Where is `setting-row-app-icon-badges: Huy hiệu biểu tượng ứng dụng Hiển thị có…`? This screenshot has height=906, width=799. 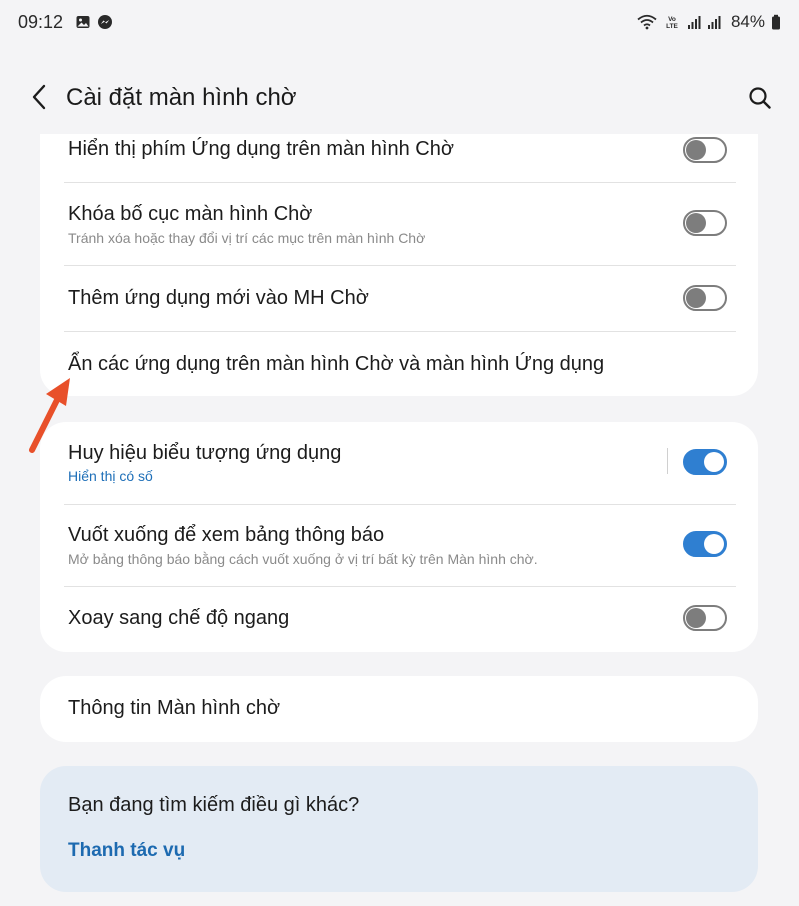
setting-row-app-icon-badges: Huy hiệu biểu tượng ứng dụng Hiển thị có… is located at coordinates (399, 463).